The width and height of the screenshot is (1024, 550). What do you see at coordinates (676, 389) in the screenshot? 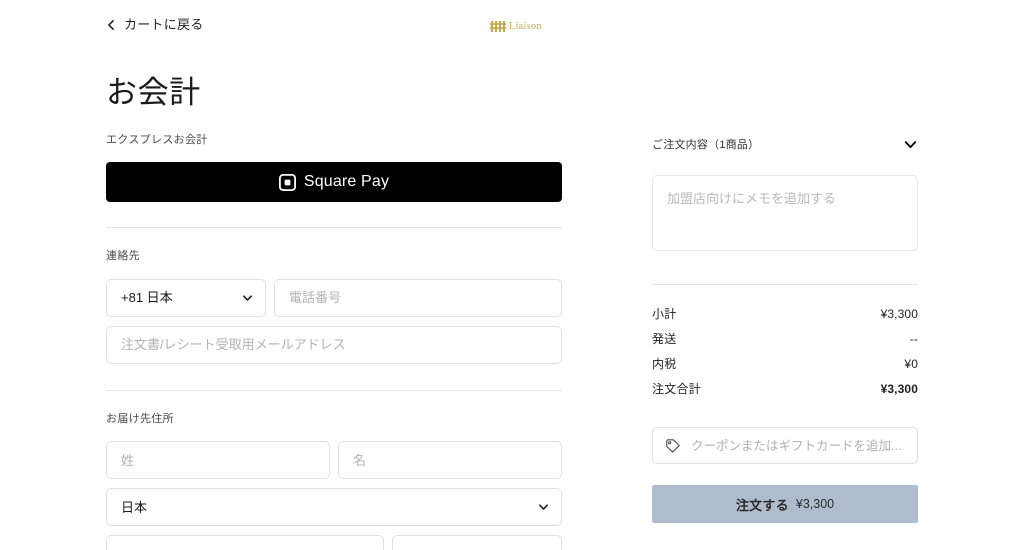
I see `total-key: 注文合計` at bounding box center [676, 389].